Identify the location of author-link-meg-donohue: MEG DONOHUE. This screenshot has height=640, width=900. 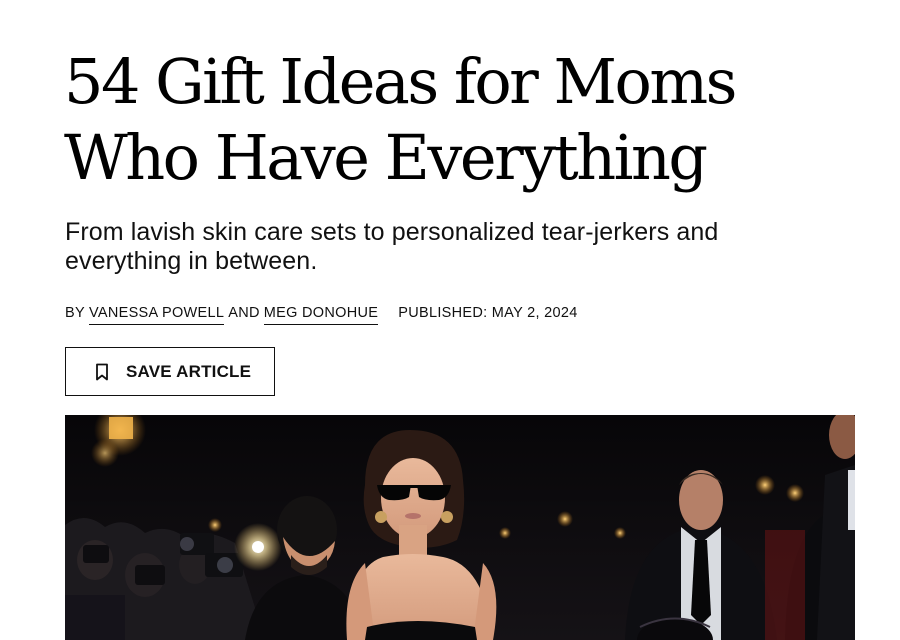
(321, 315).